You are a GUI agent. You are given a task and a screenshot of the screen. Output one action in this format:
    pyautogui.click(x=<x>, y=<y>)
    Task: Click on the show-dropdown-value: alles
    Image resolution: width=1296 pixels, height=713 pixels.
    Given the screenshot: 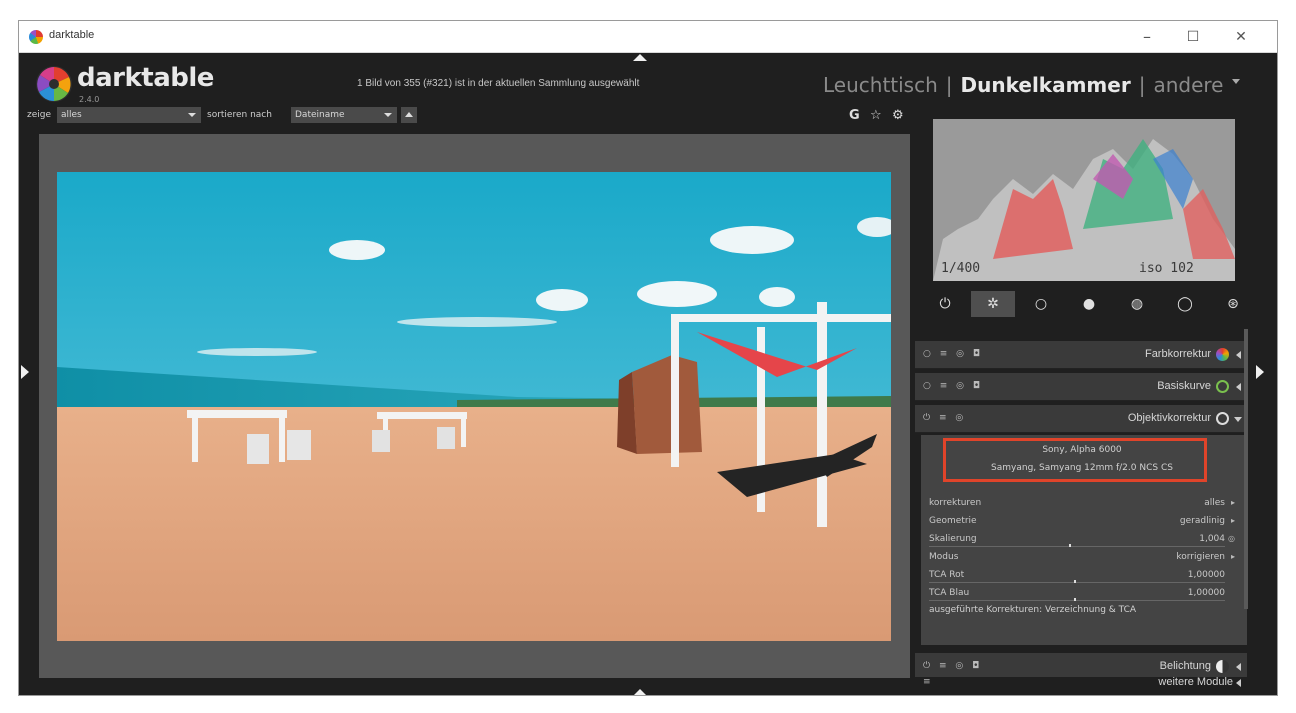 What is the action you would take?
    pyautogui.click(x=71, y=115)
    